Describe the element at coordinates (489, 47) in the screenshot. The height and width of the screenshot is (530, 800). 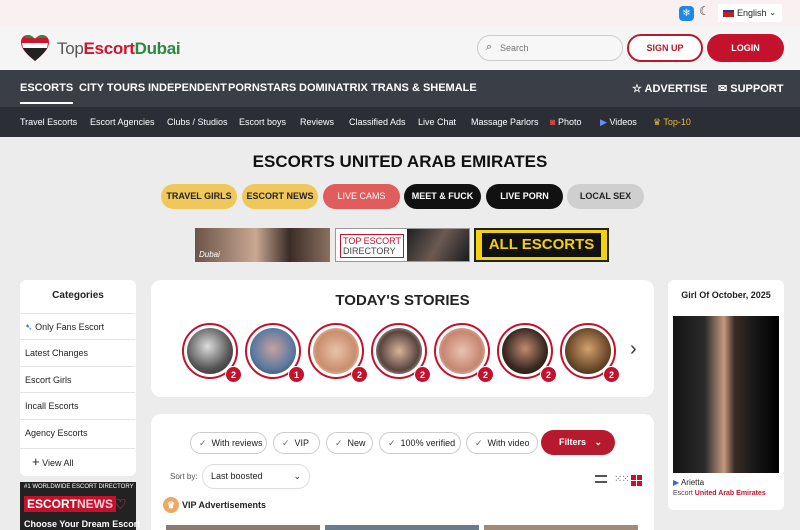
I see `search-icon: ⌕` at that location.